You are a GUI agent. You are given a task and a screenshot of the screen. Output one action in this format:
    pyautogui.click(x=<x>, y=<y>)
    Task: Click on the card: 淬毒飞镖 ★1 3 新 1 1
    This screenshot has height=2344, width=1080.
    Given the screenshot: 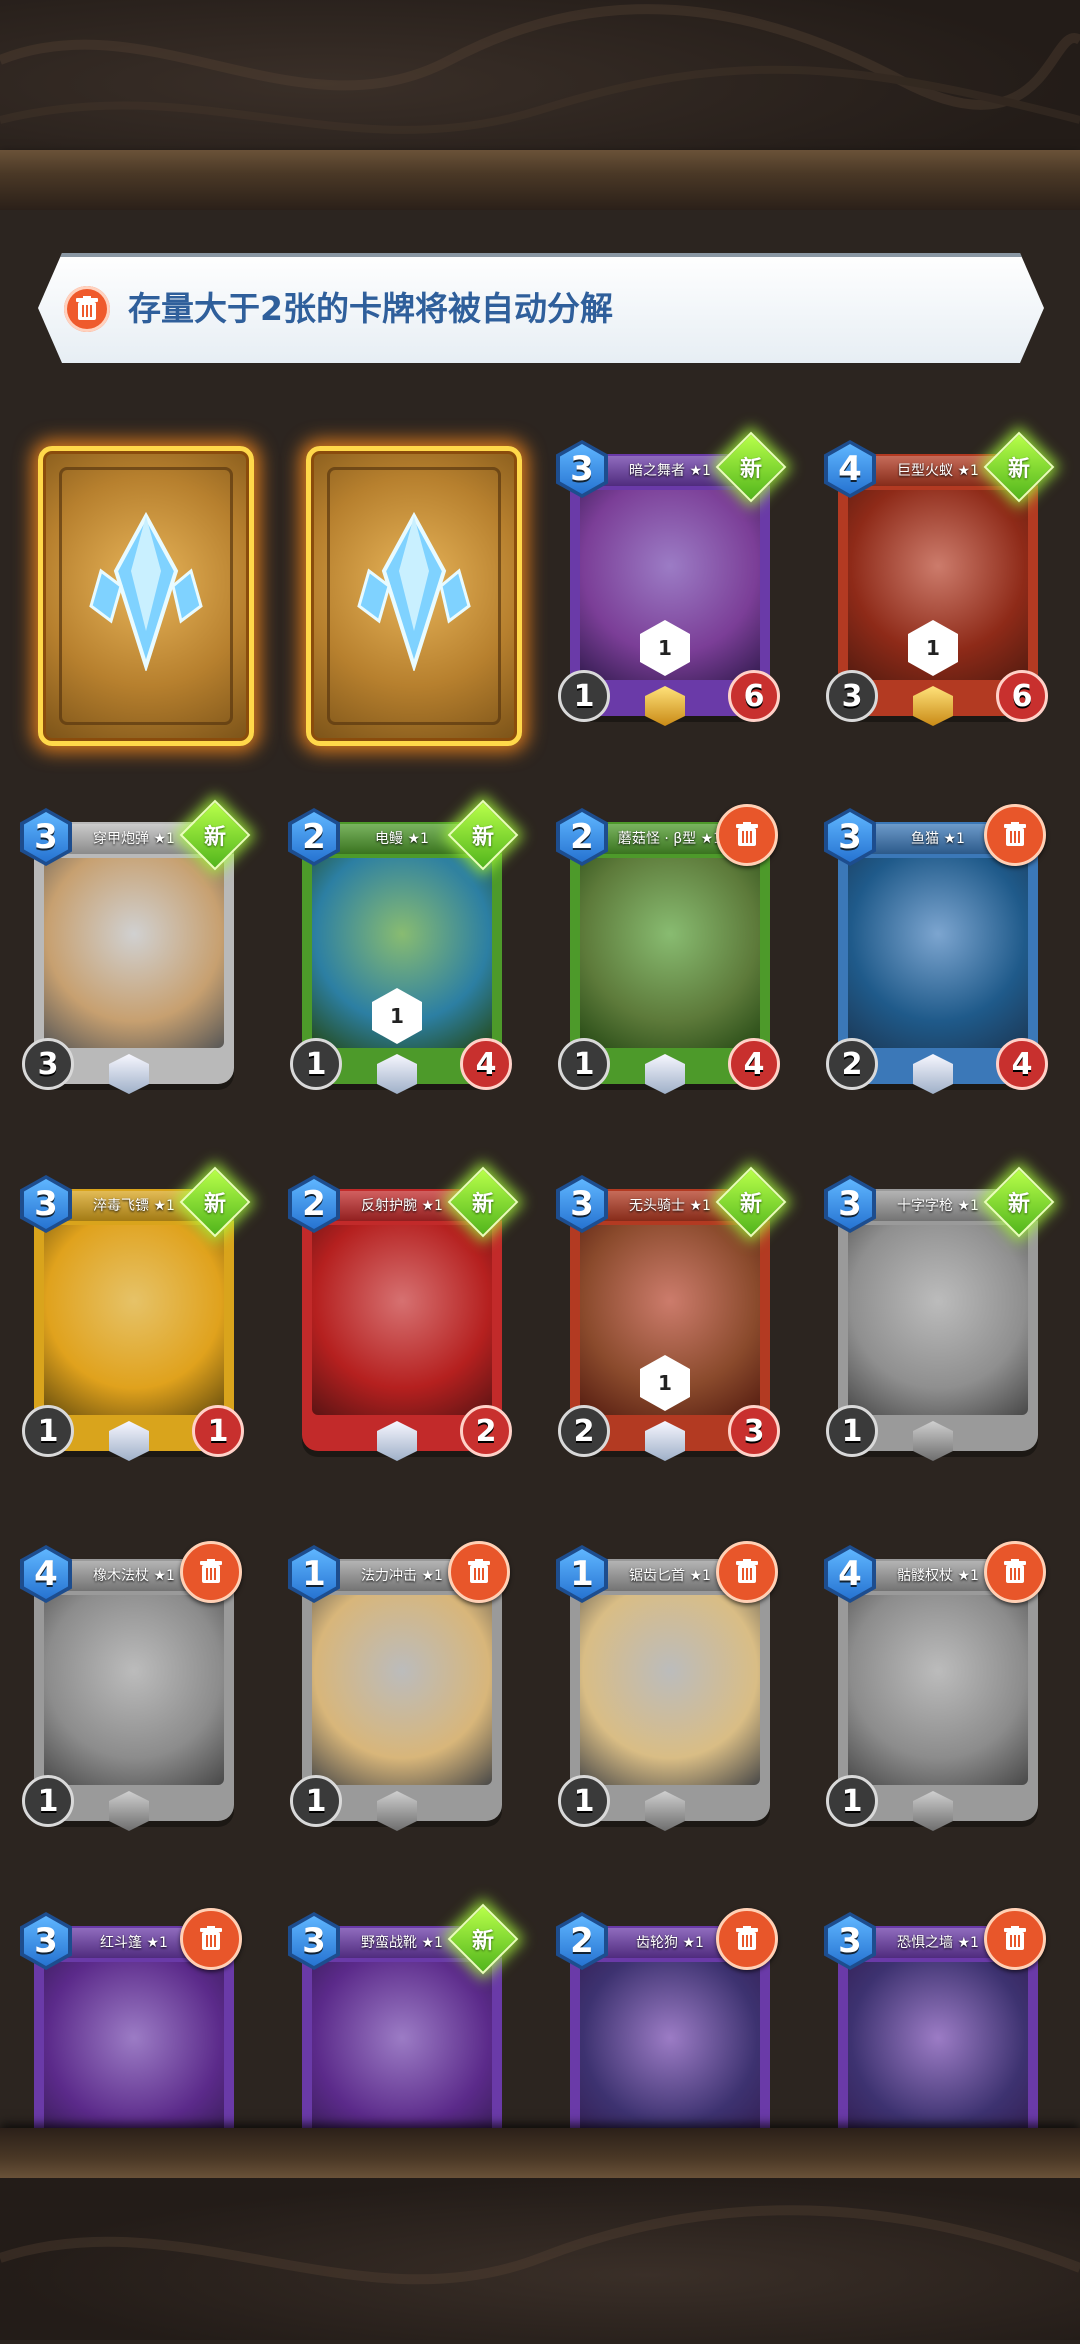 What is the action you would take?
    pyautogui.click(x=135, y=1313)
    